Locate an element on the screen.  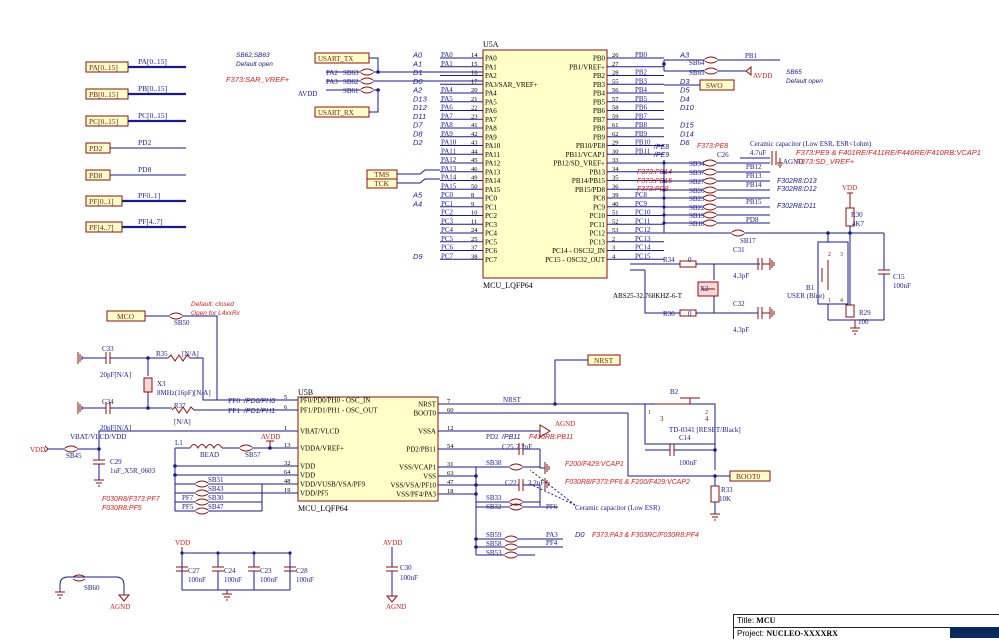
pin-number: 40 is located at coordinates (615, 204).